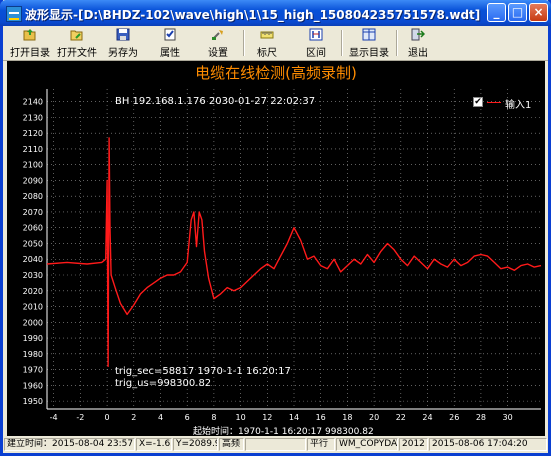 The width and height of the screenshot is (551, 456). Describe the element at coordinates (218, 43) in the screenshot. I see `settings-button: 设置` at that location.